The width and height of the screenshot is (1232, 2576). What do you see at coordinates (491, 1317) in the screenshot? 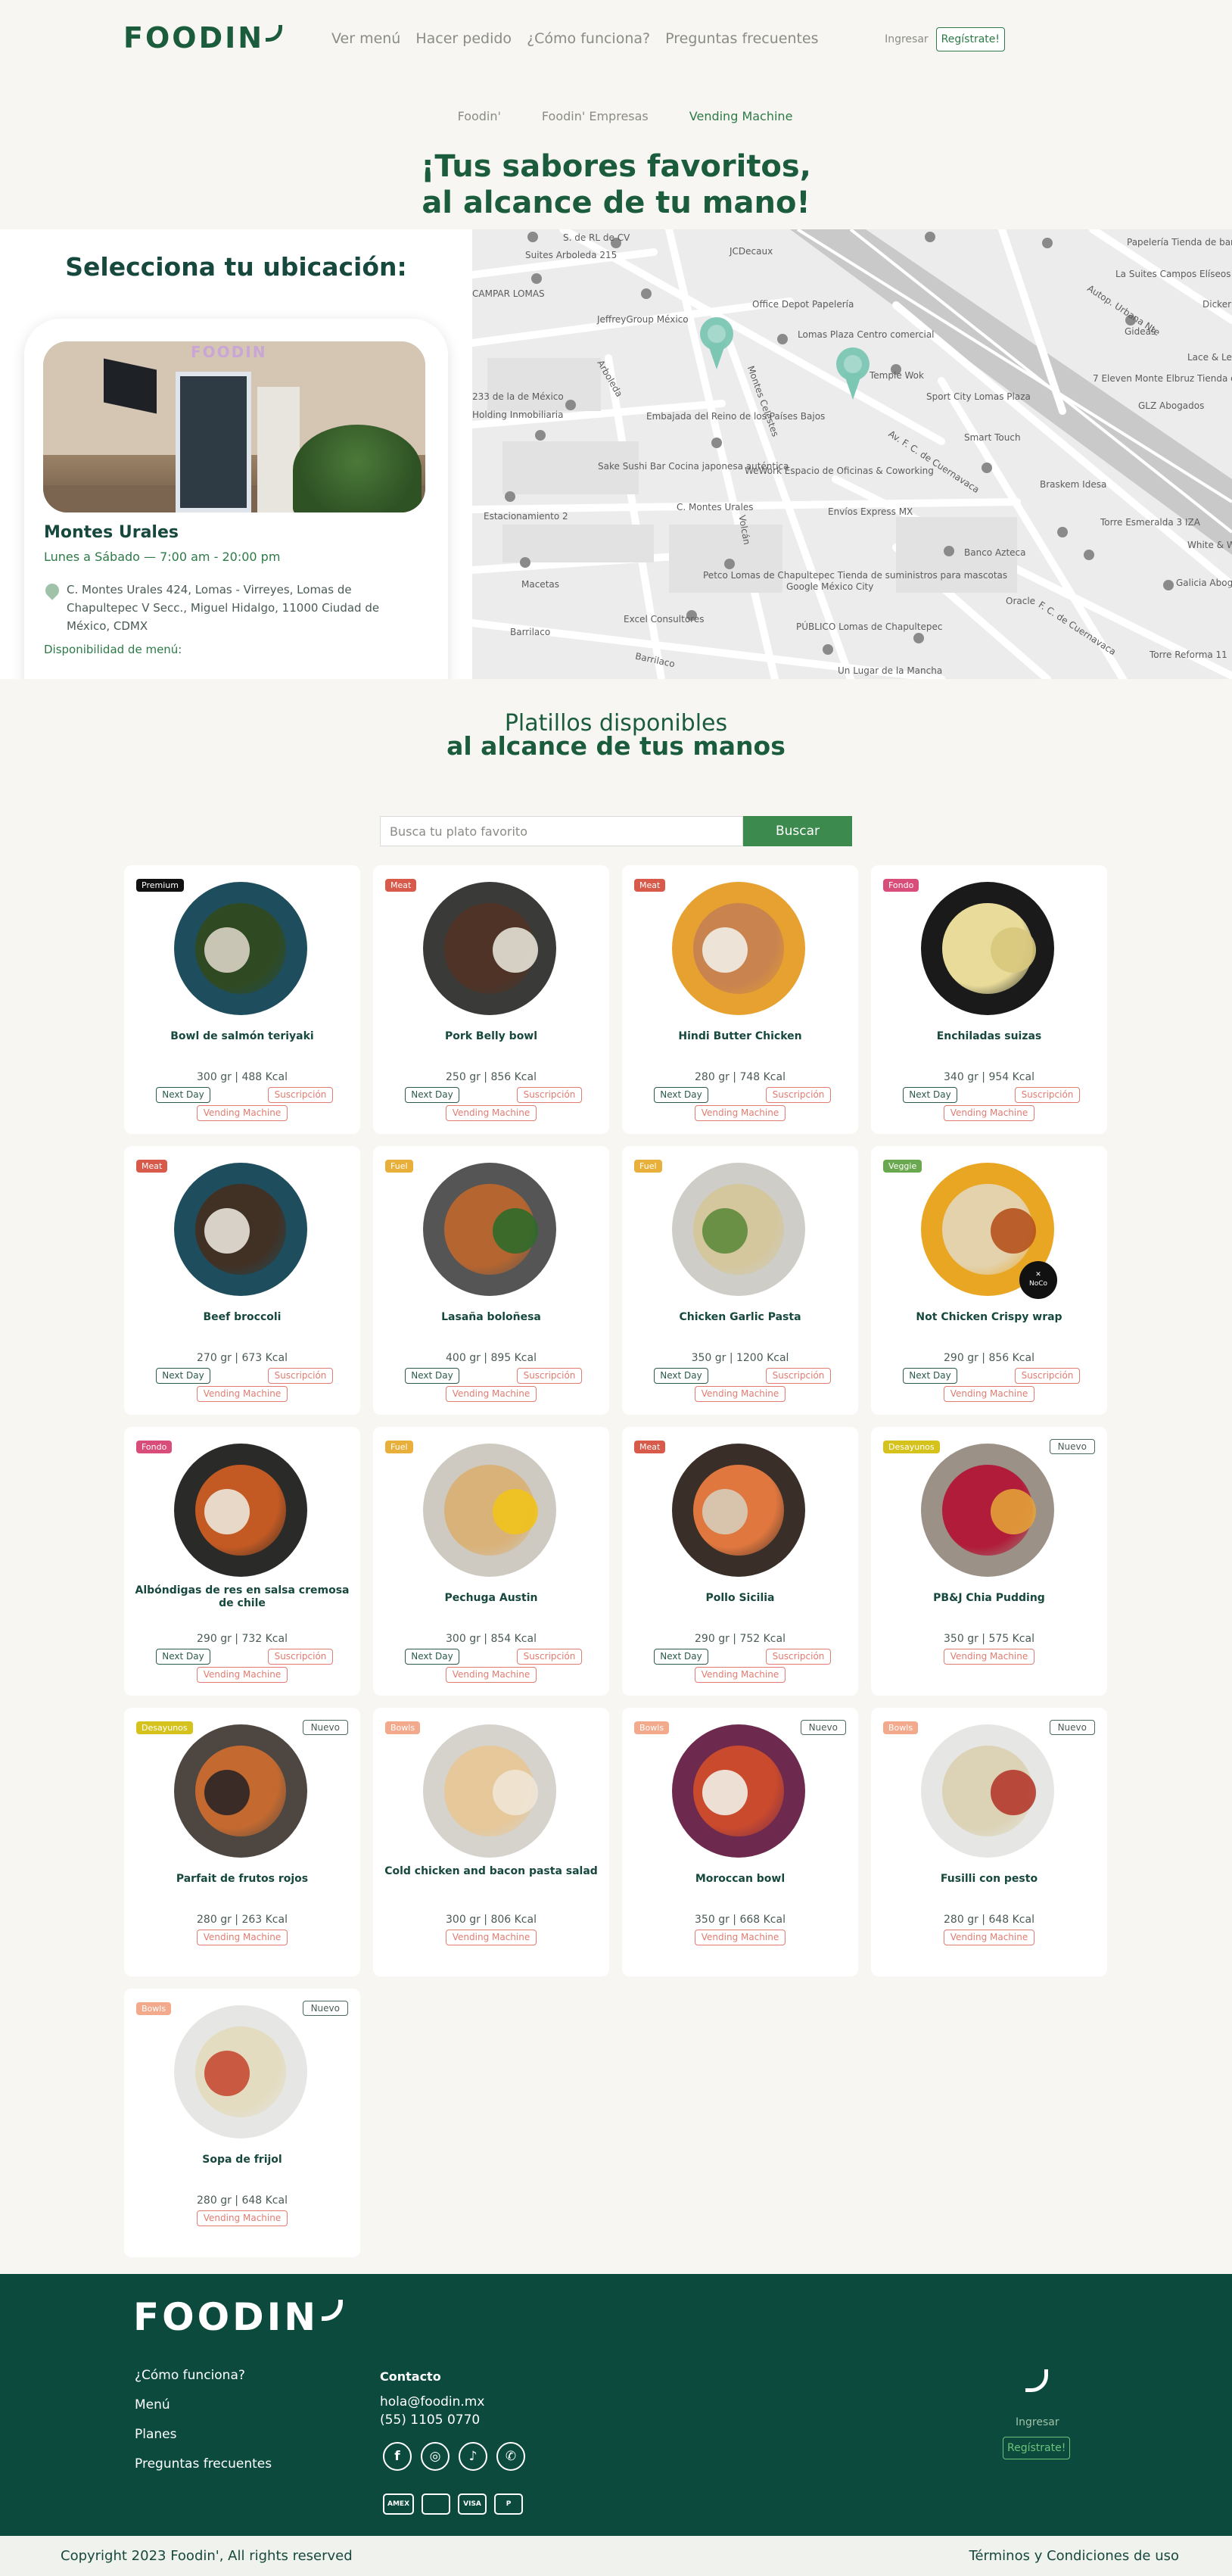
I see `dish-name: Lasaña boloñesa` at bounding box center [491, 1317].